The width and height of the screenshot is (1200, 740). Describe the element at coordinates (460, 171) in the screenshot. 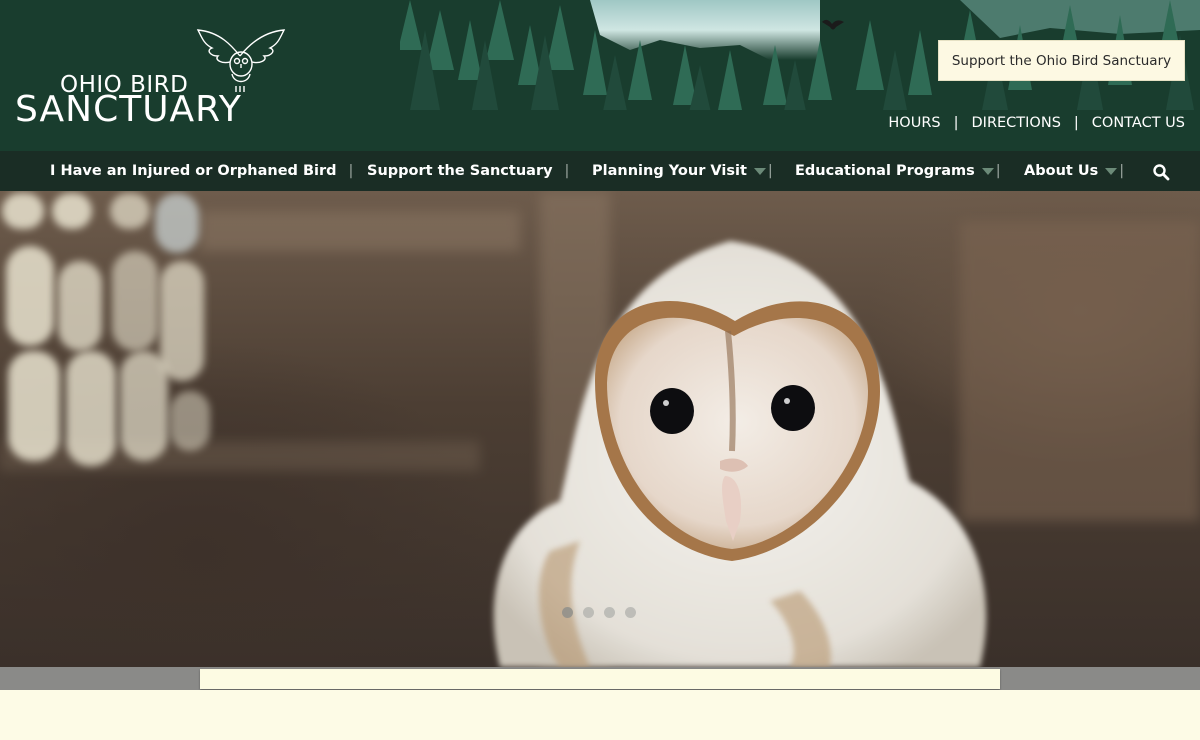

I see `nav-item-label: Support the Sanctuary` at that location.